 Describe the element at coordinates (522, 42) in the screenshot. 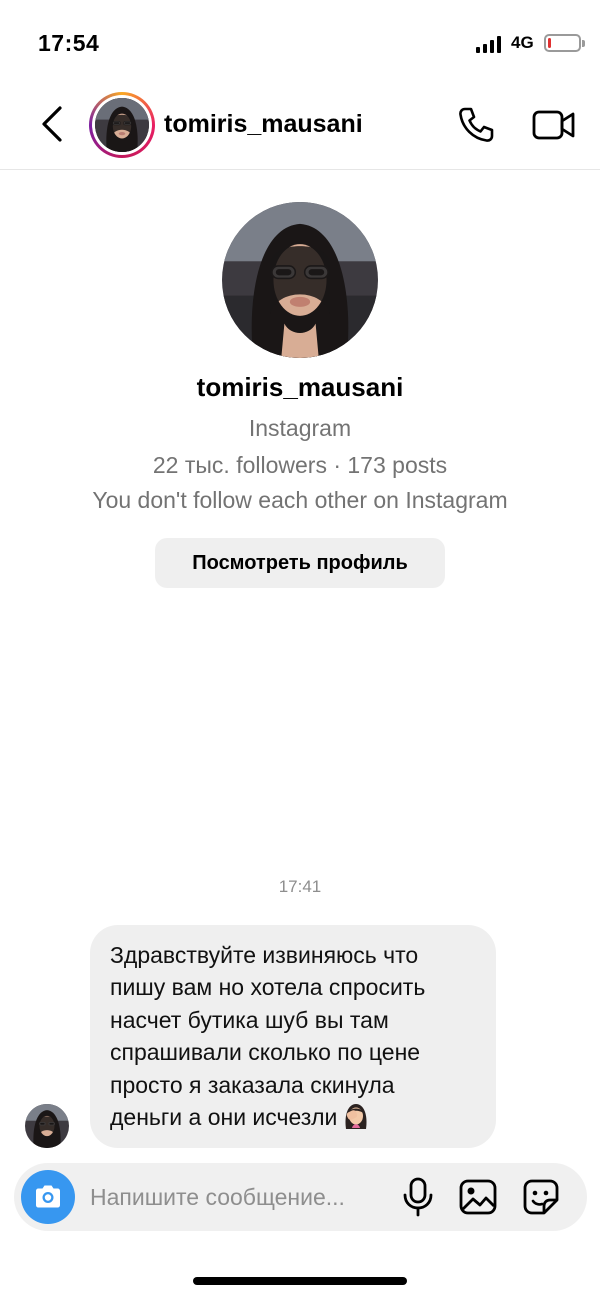

I see `network-type: 4G` at that location.